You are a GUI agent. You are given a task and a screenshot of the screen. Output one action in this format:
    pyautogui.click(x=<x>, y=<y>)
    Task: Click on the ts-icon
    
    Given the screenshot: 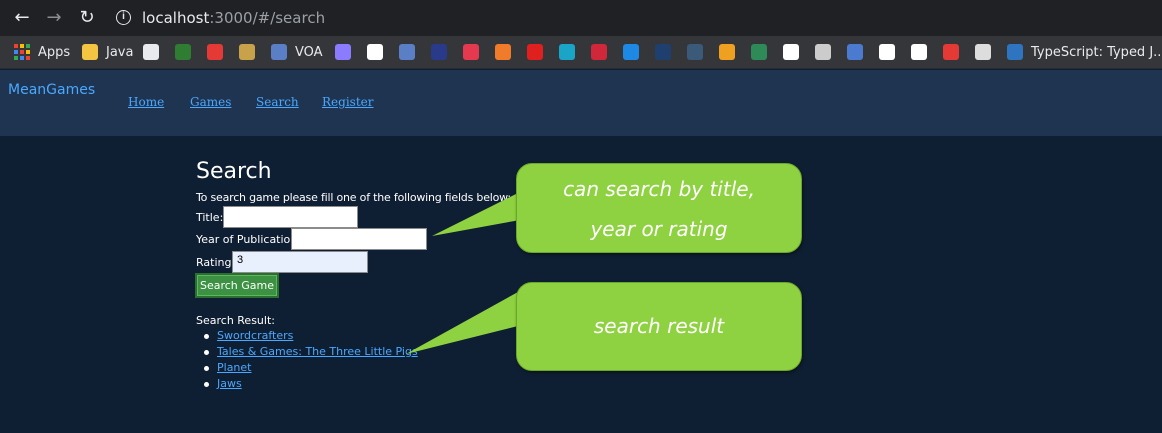 What is the action you would take?
    pyautogui.click(x=1015, y=52)
    